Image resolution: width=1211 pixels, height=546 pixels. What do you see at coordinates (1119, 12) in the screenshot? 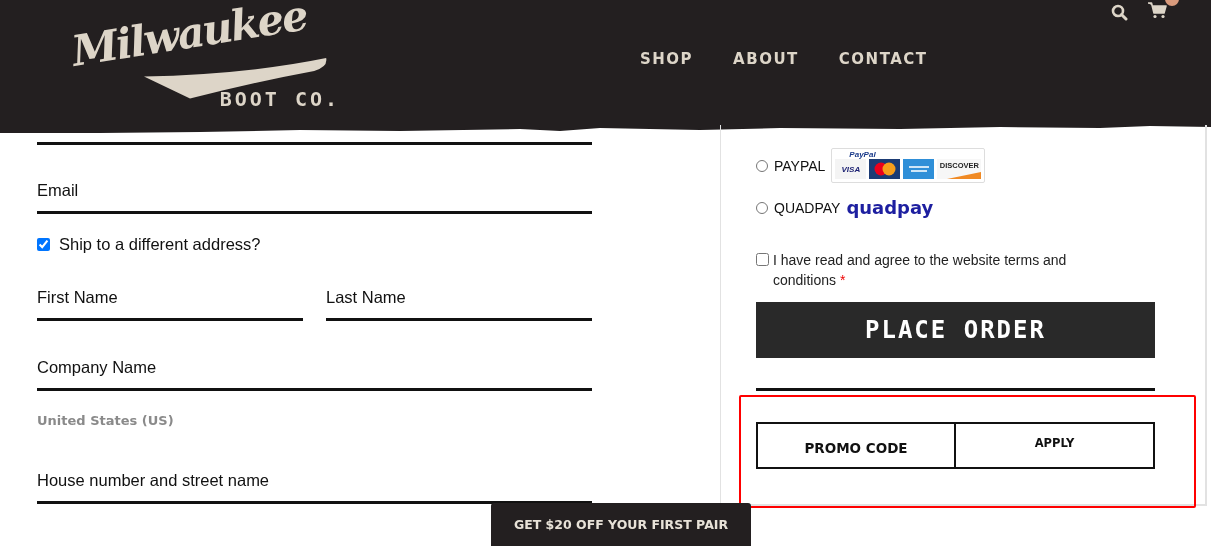
I see `search-icon` at bounding box center [1119, 12].